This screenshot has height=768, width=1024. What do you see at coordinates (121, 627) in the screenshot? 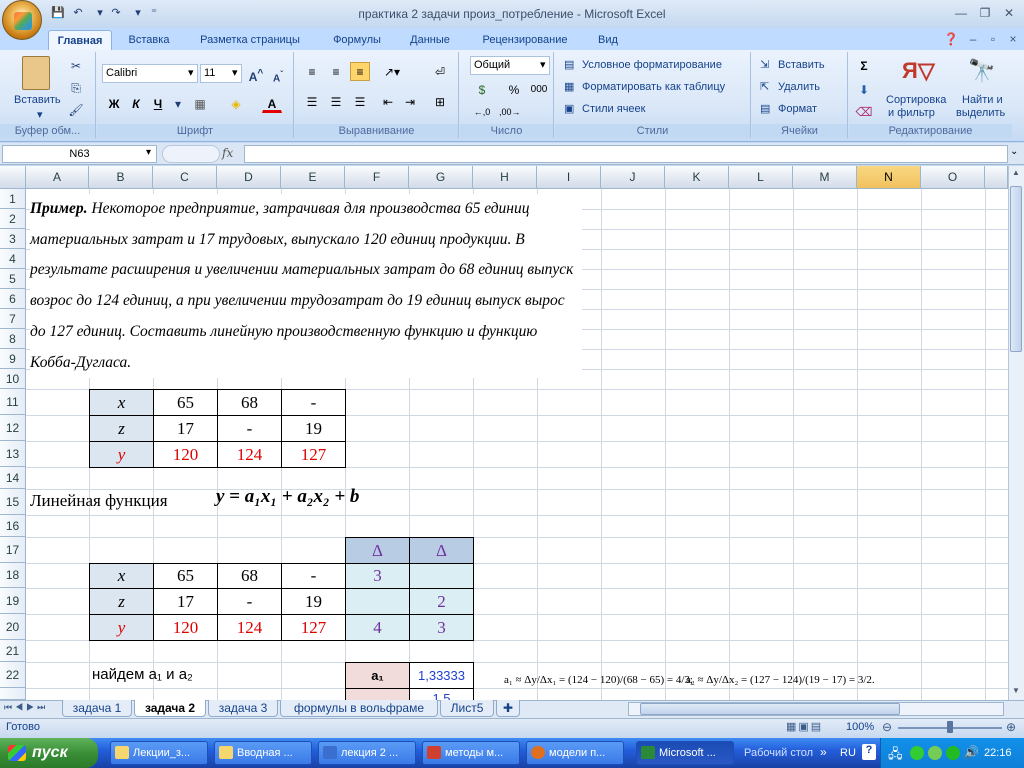
I see `table2-label-y: y` at bounding box center [121, 627].